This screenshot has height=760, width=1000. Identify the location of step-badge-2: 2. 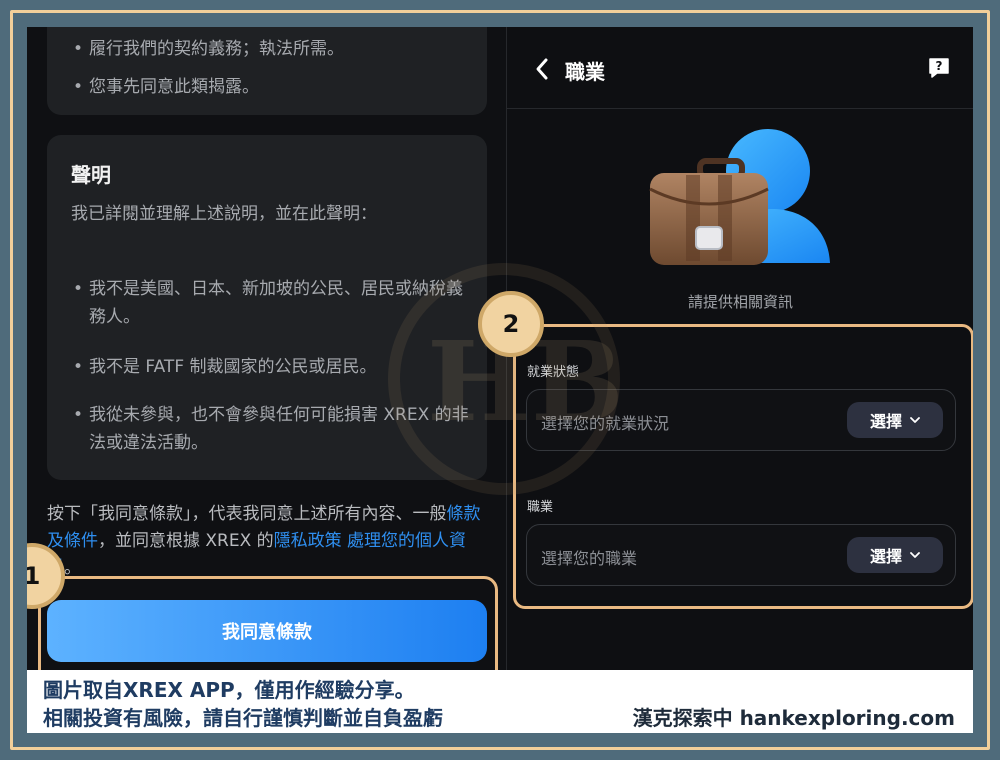
(511, 324).